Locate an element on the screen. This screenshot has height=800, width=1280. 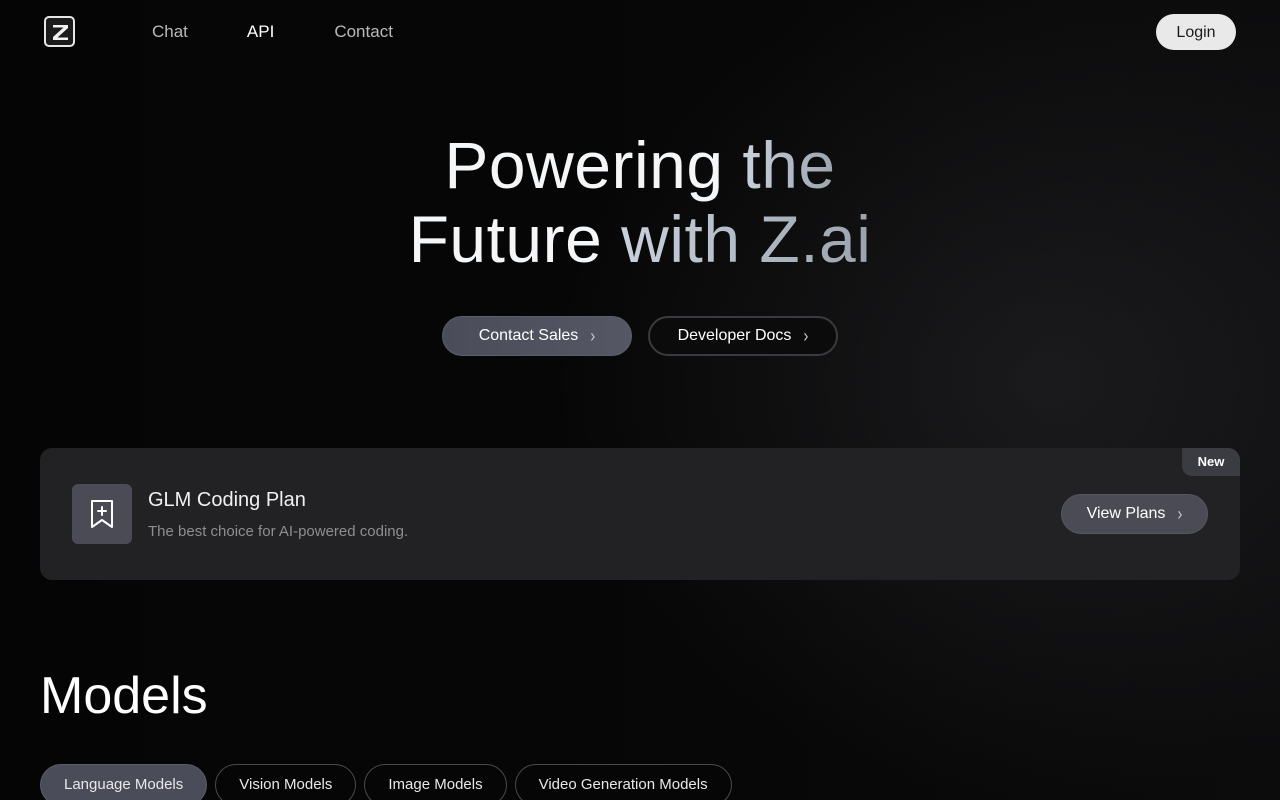
hero-title-word-future: Future is located at coordinates (505, 239).